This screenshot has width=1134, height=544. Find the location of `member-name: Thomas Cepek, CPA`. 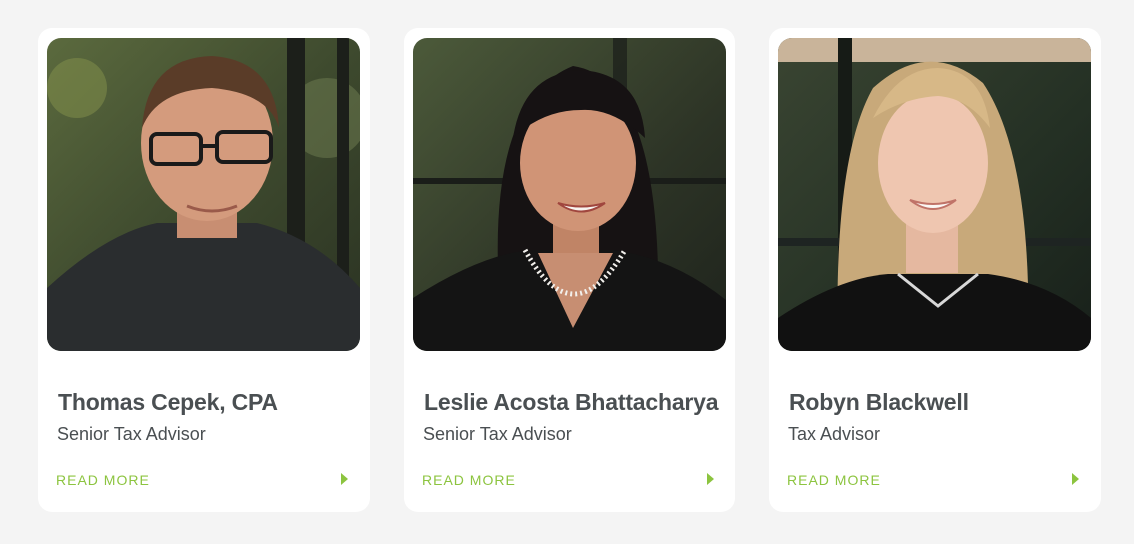

member-name: Thomas Cepek, CPA is located at coordinates (168, 402).